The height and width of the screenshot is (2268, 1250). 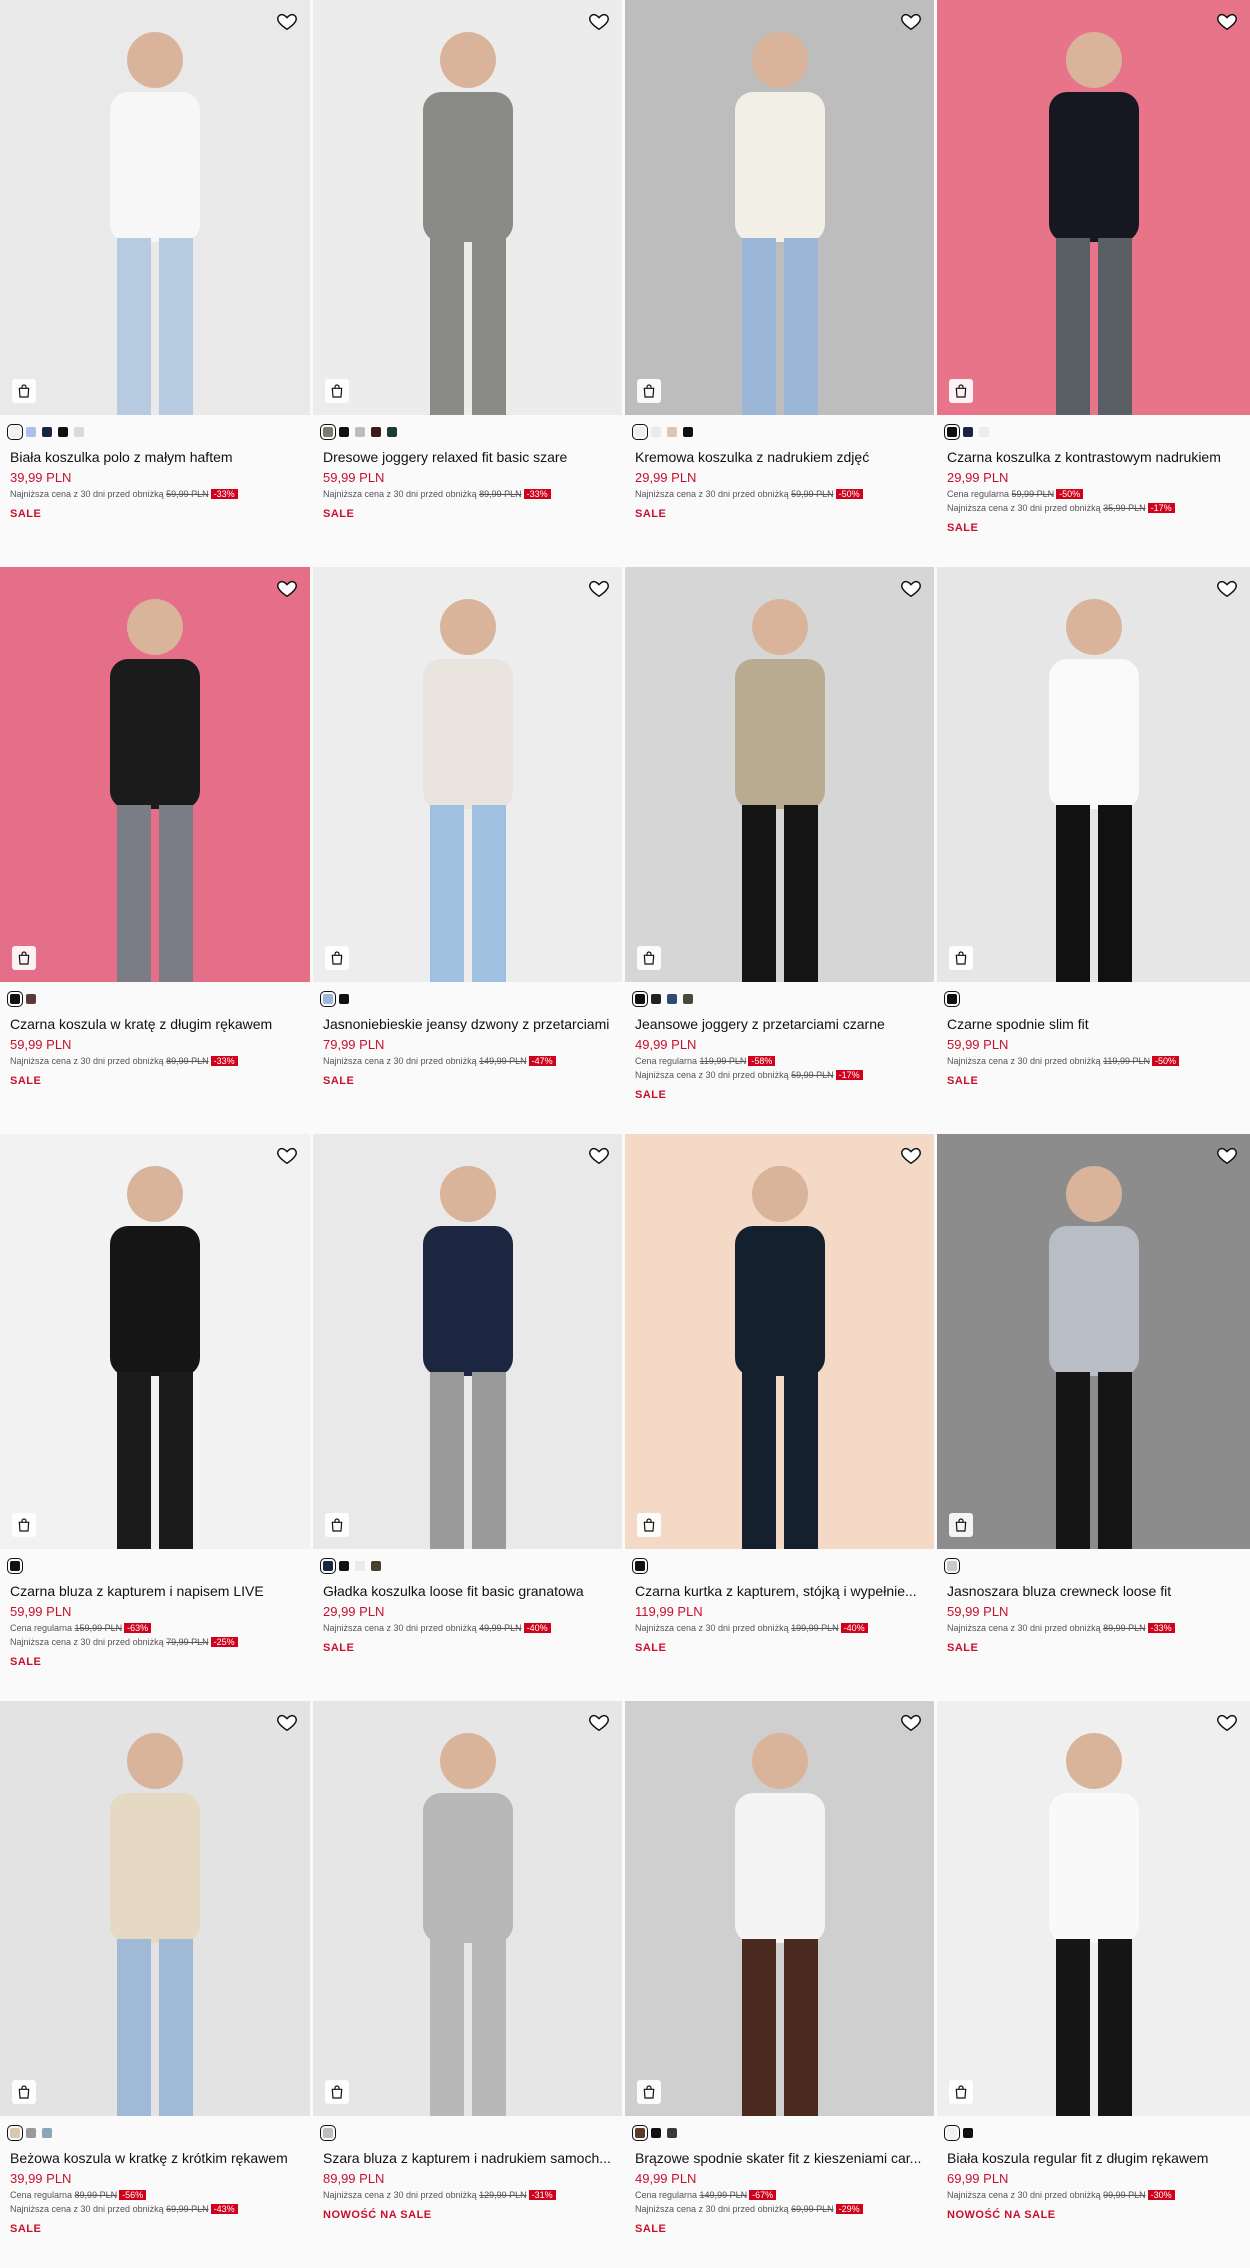 What do you see at coordinates (1094, 1591) in the screenshot?
I see `product-title: Jasnoszara bluza crewneck loose fit` at bounding box center [1094, 1591].